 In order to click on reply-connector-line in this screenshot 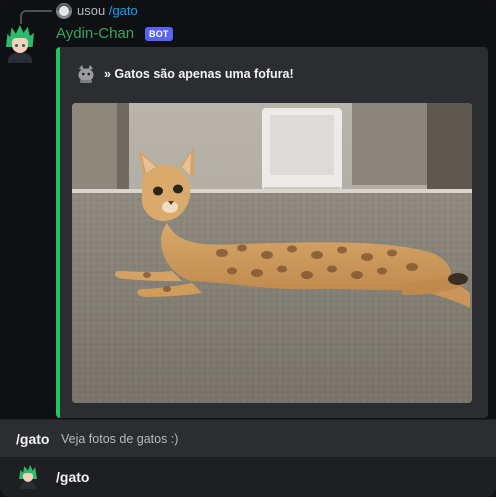, I will do `click(36, 17)`.